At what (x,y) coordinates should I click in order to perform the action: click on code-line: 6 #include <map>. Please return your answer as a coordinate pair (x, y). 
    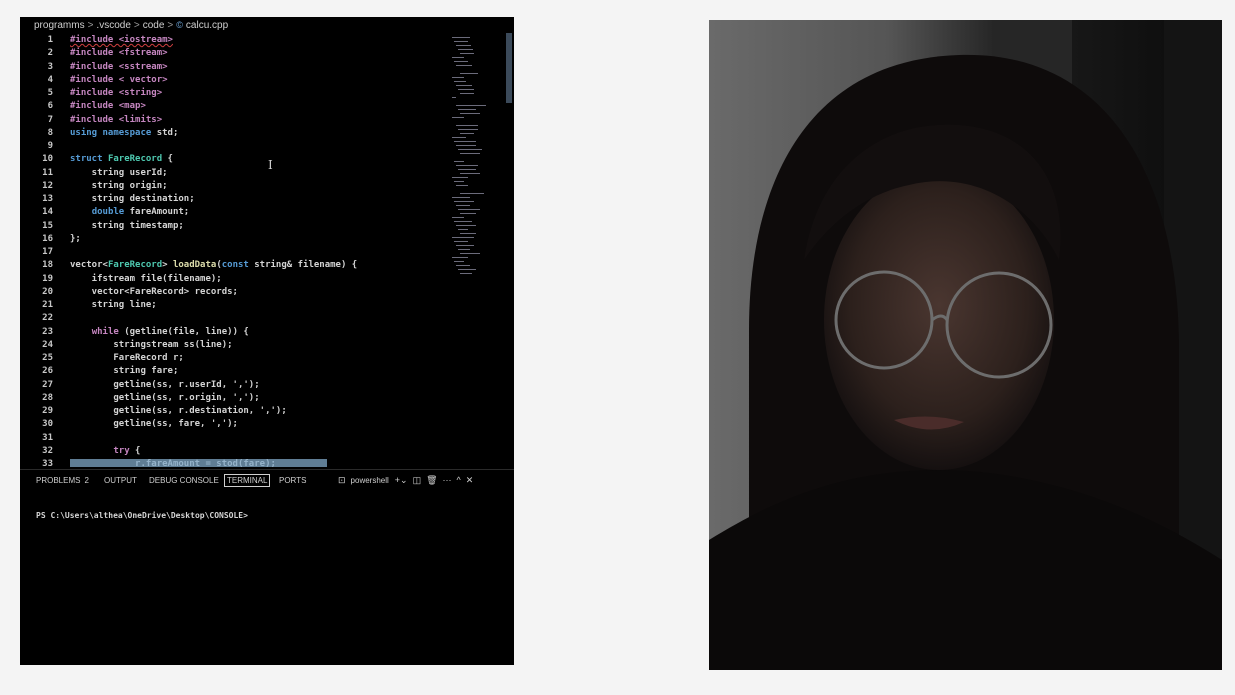
    Looking at the image, I should click on (235, 106).